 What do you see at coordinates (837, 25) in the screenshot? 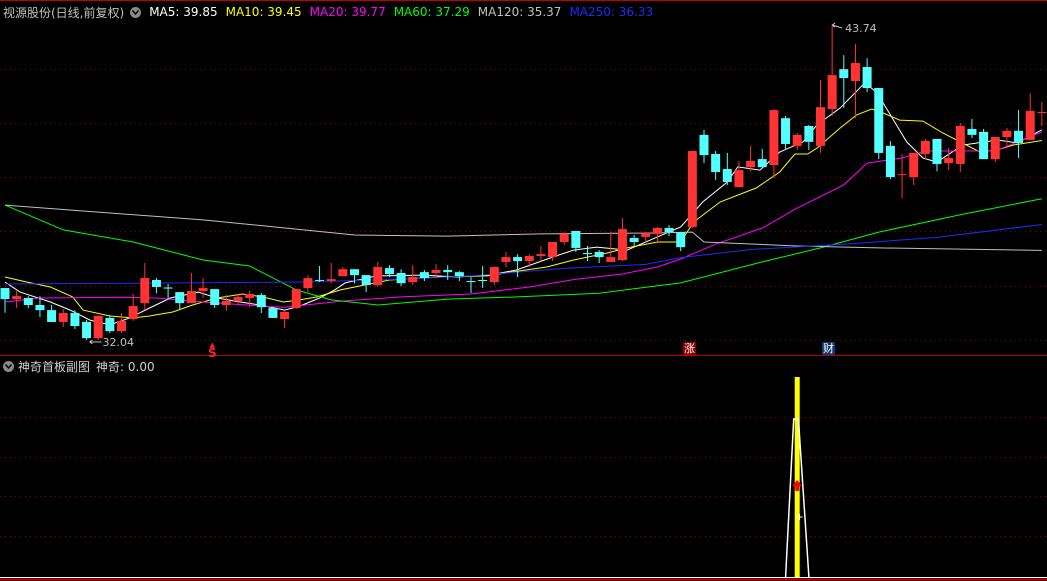
I see `high-pointer-icon` at bounding box center [837, 25].